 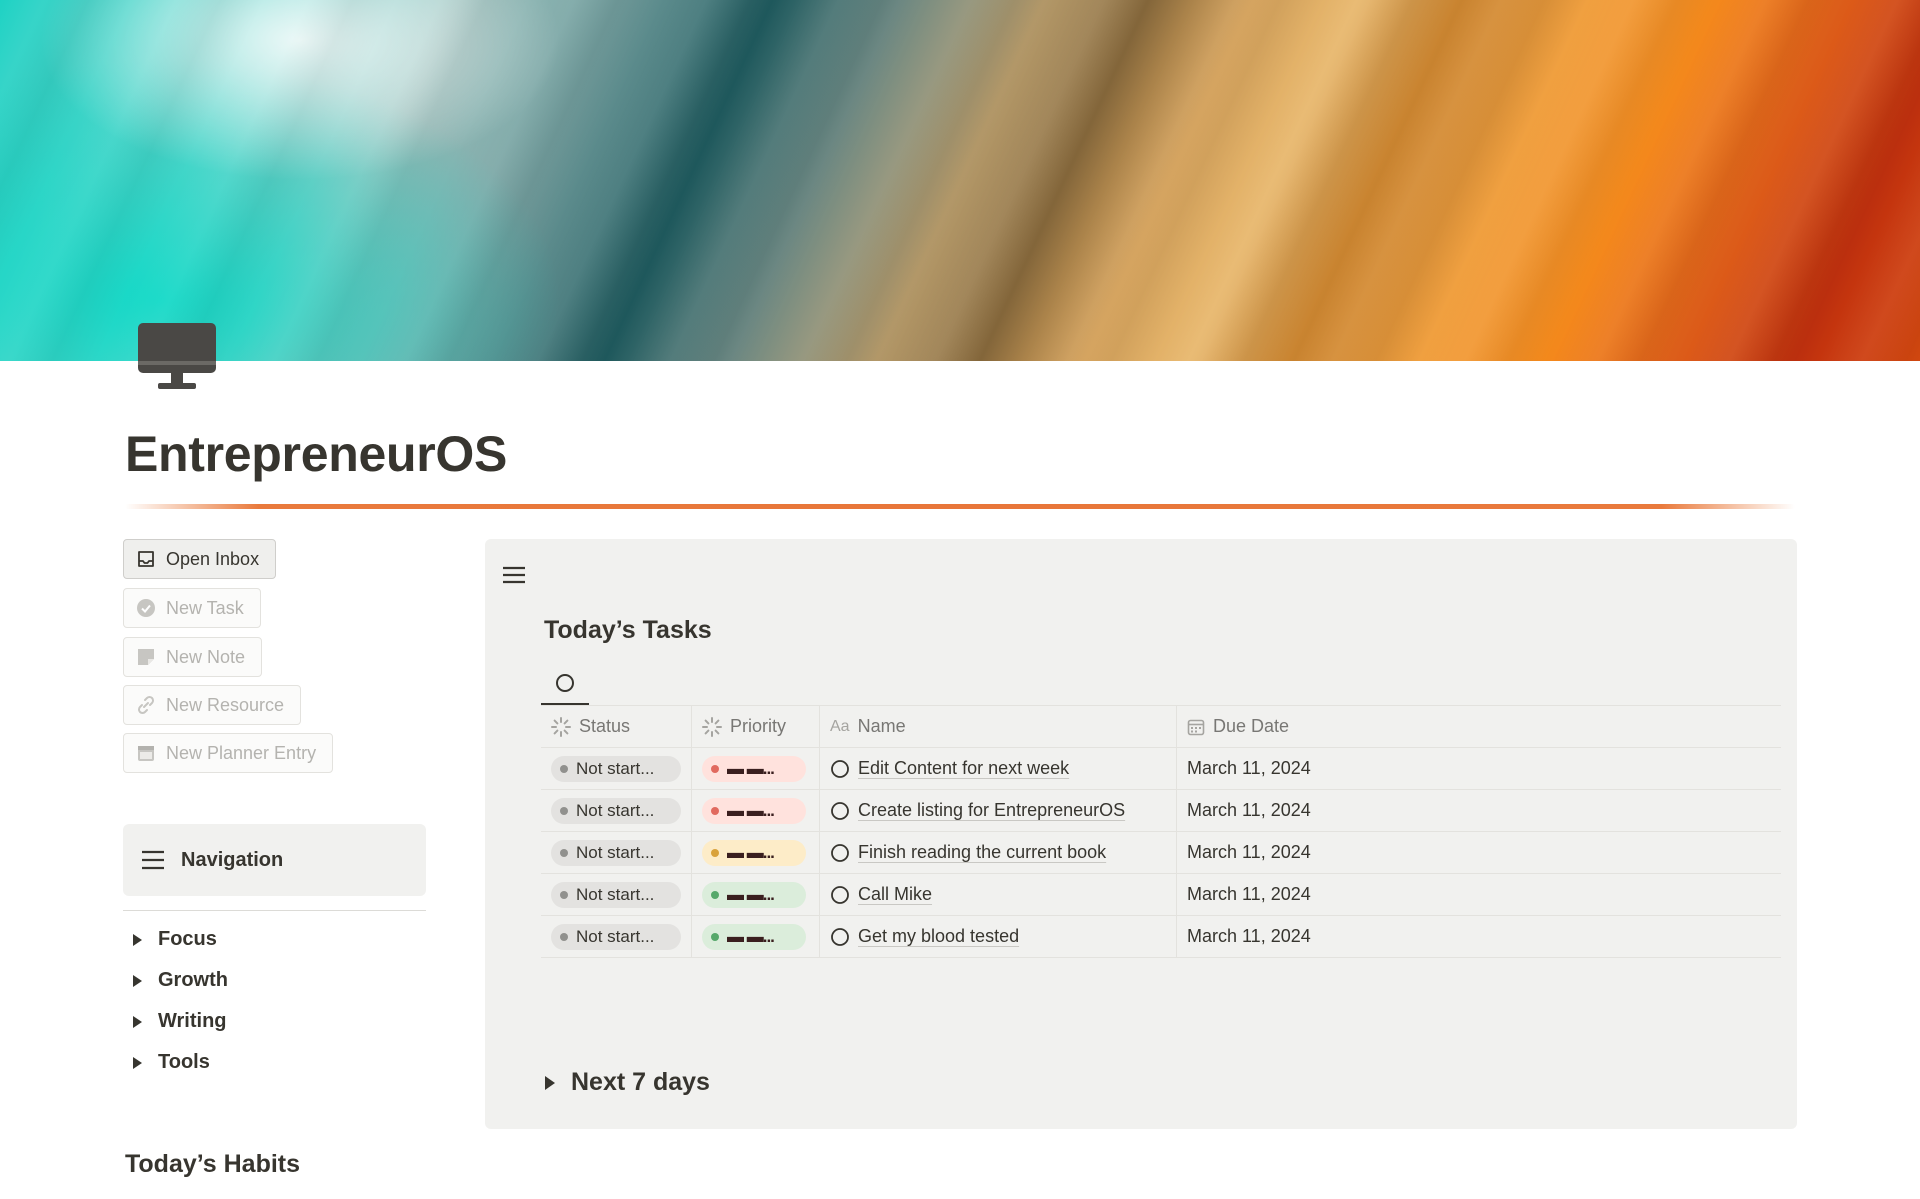 What do you see at coordinates (963, 768) in the screenshot?
I see `task-name-link: Edit Content for next week` at bounding box center [963, 768].